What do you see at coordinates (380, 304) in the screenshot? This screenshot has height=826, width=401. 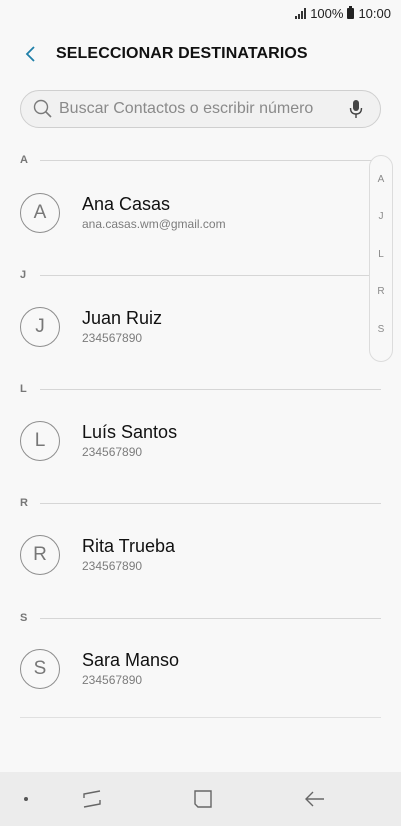 I see `index-letter-r: R` at bounding box center [380, 304].